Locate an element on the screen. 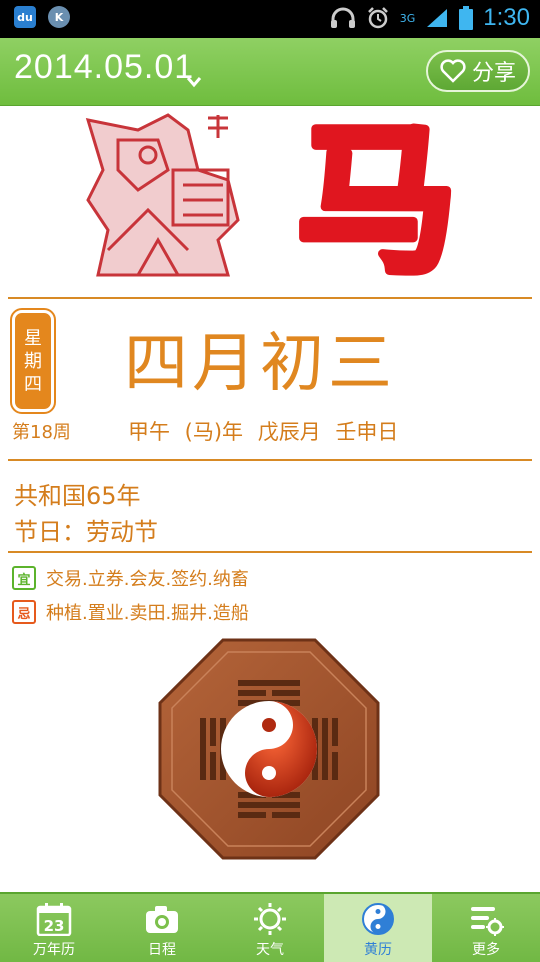 This screenshot has height=962, width=540. tab-label: 日程 is located at coordinates (162, 950).